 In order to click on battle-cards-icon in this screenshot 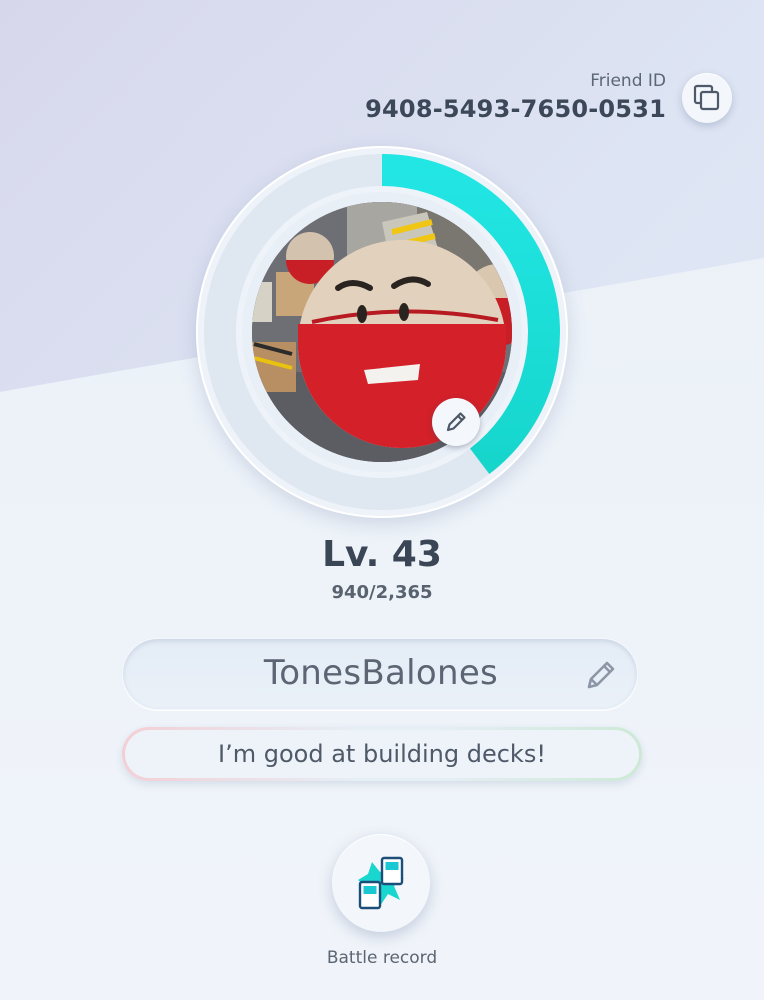, I will do `click(381, 883)`.